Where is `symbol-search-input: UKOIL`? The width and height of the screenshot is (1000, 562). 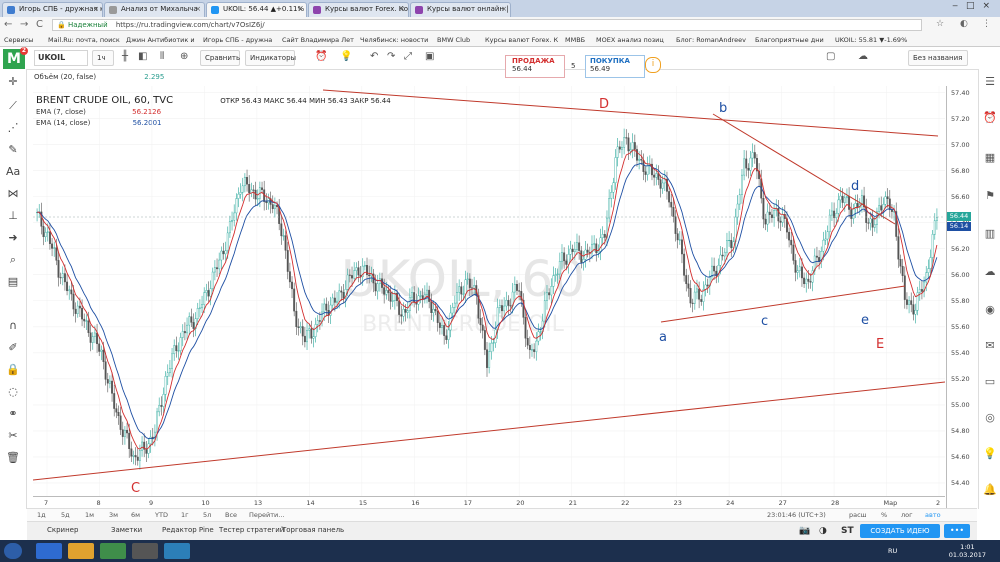 symbol-search-input: UKOIL is located at coordinates (61, 58).